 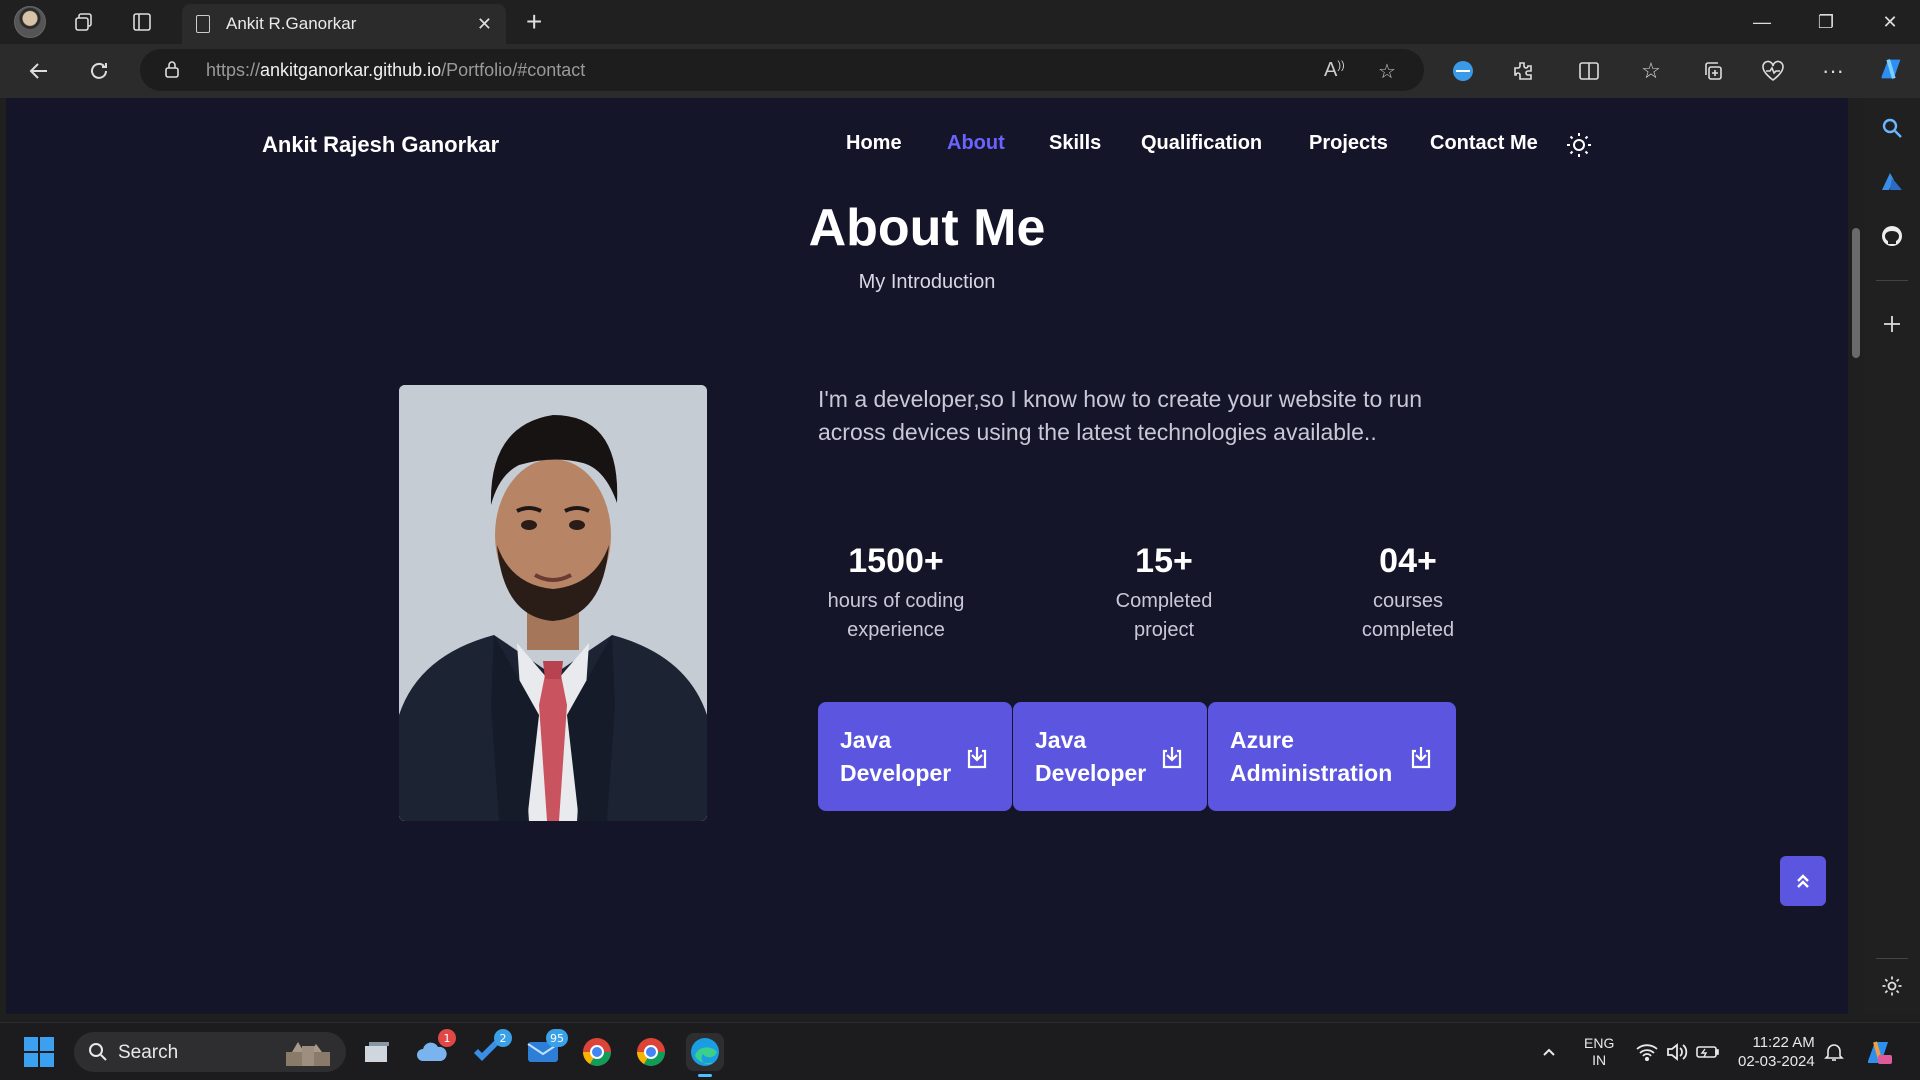 I want to click on browser-tab-active: Ankit R.Ganorkar ✕, so click(x=344, y=24).